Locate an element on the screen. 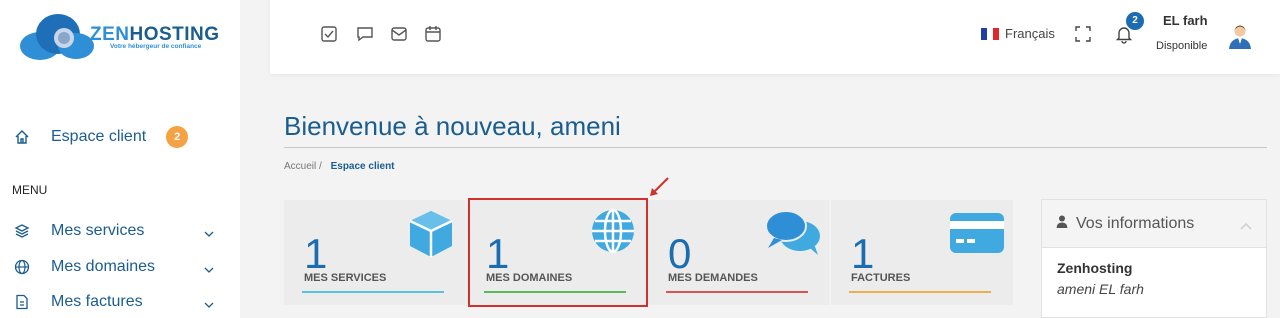 This screenshot has width=1280, height=318. chevron-up-icon is located at coordinates (1246, 227).